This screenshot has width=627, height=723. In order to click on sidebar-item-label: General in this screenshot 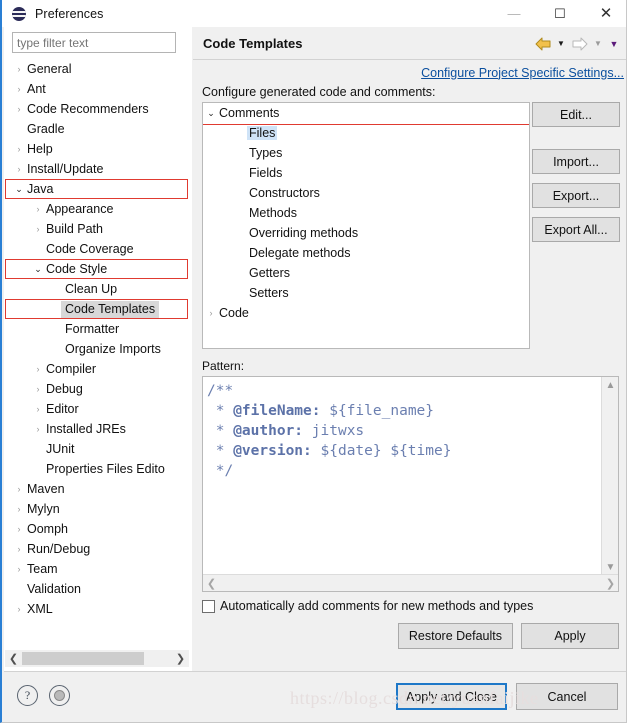, I will do `click(49, 69)`.